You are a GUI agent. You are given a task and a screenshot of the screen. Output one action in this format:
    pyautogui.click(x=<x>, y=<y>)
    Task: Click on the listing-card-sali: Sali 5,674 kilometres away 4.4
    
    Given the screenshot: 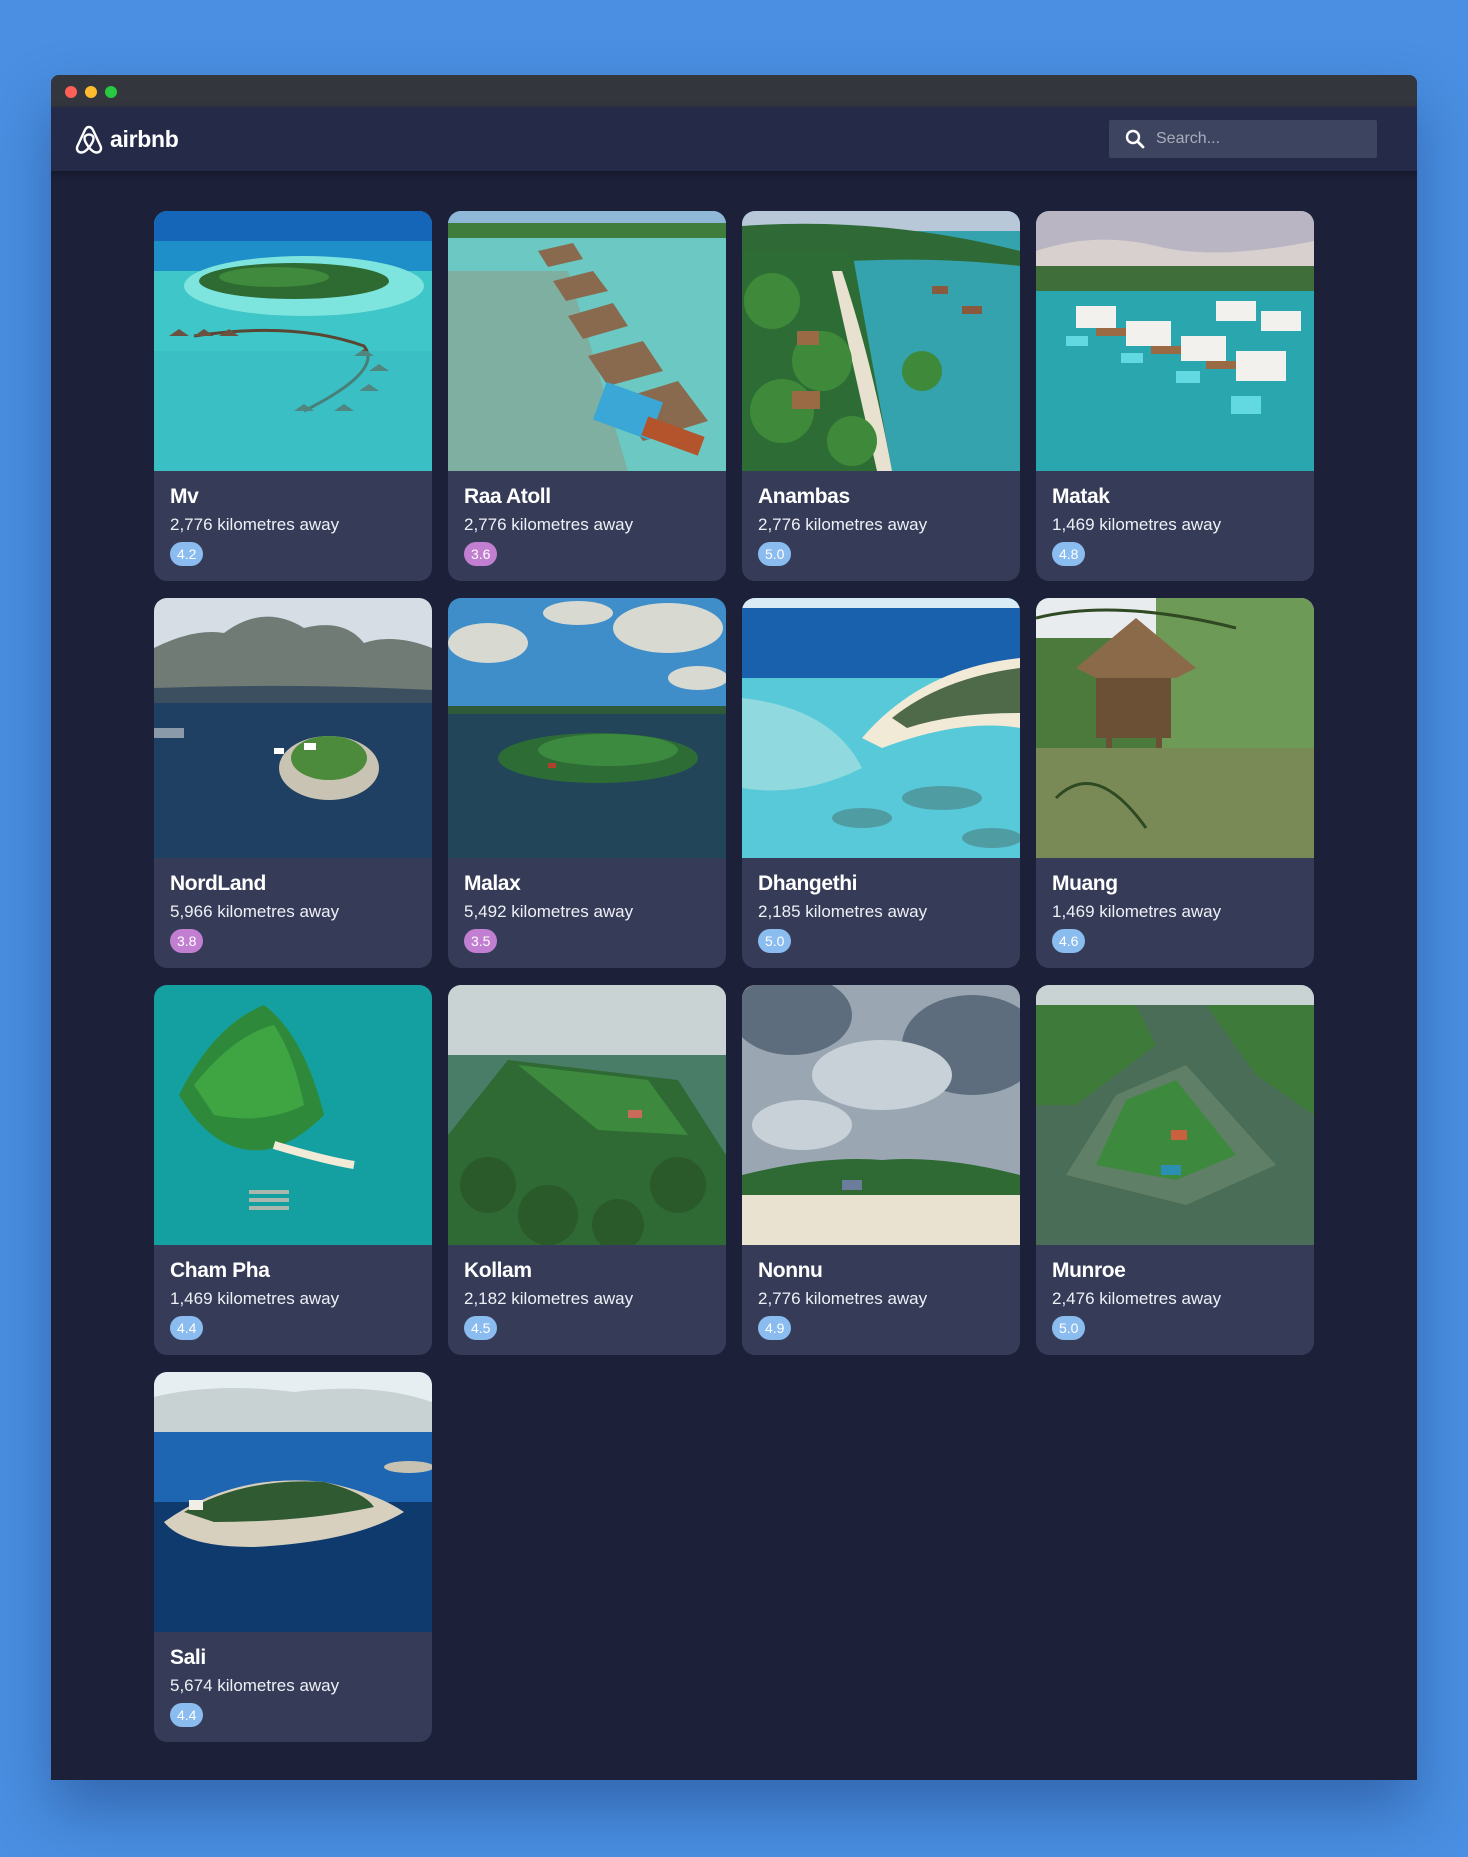 What is the action you would take?
    pyautogui.click(x=293, y=1557)
    